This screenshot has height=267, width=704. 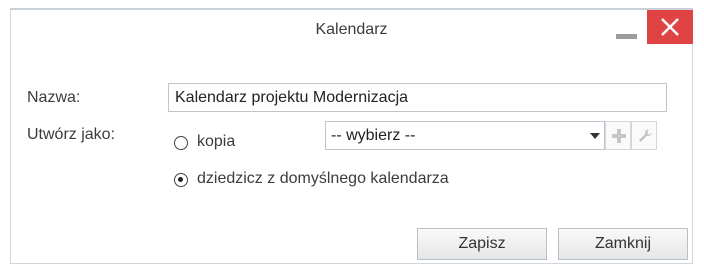 I want to click on minimize-icon, so click(x=626, y=36).